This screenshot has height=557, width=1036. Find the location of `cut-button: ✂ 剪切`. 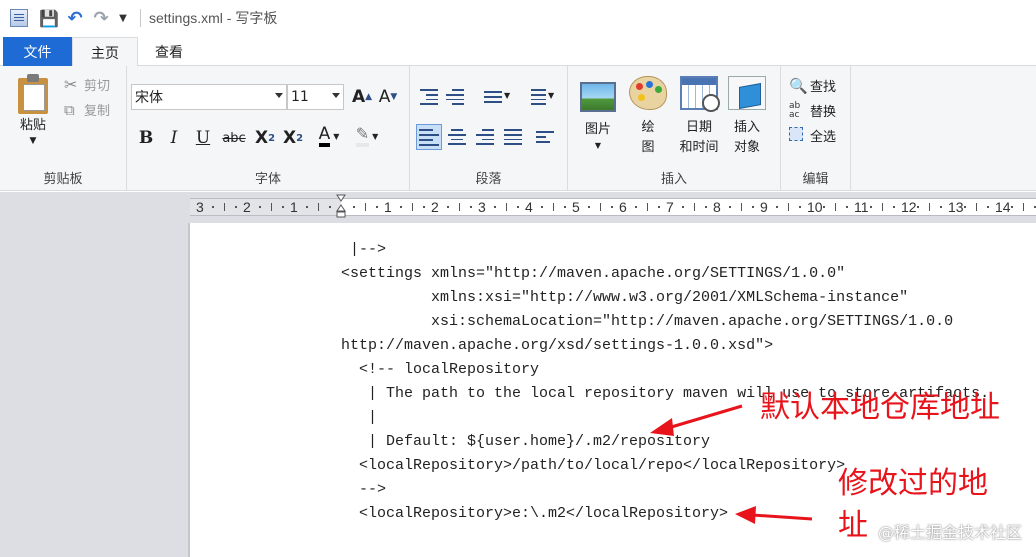

cut-button: ✂ 剪切 is located at coordinates (87, 84).